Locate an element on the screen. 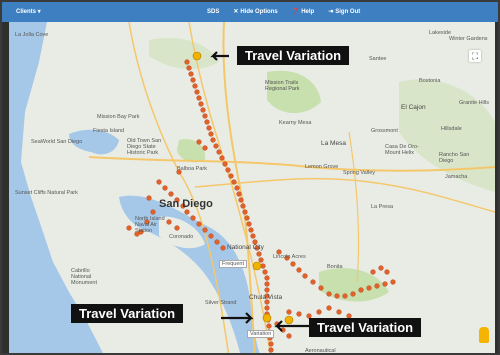 This screenshot has width=500, height=355. callout-travel-variation-left: Travel Variation is located at coordinates (127, 313).